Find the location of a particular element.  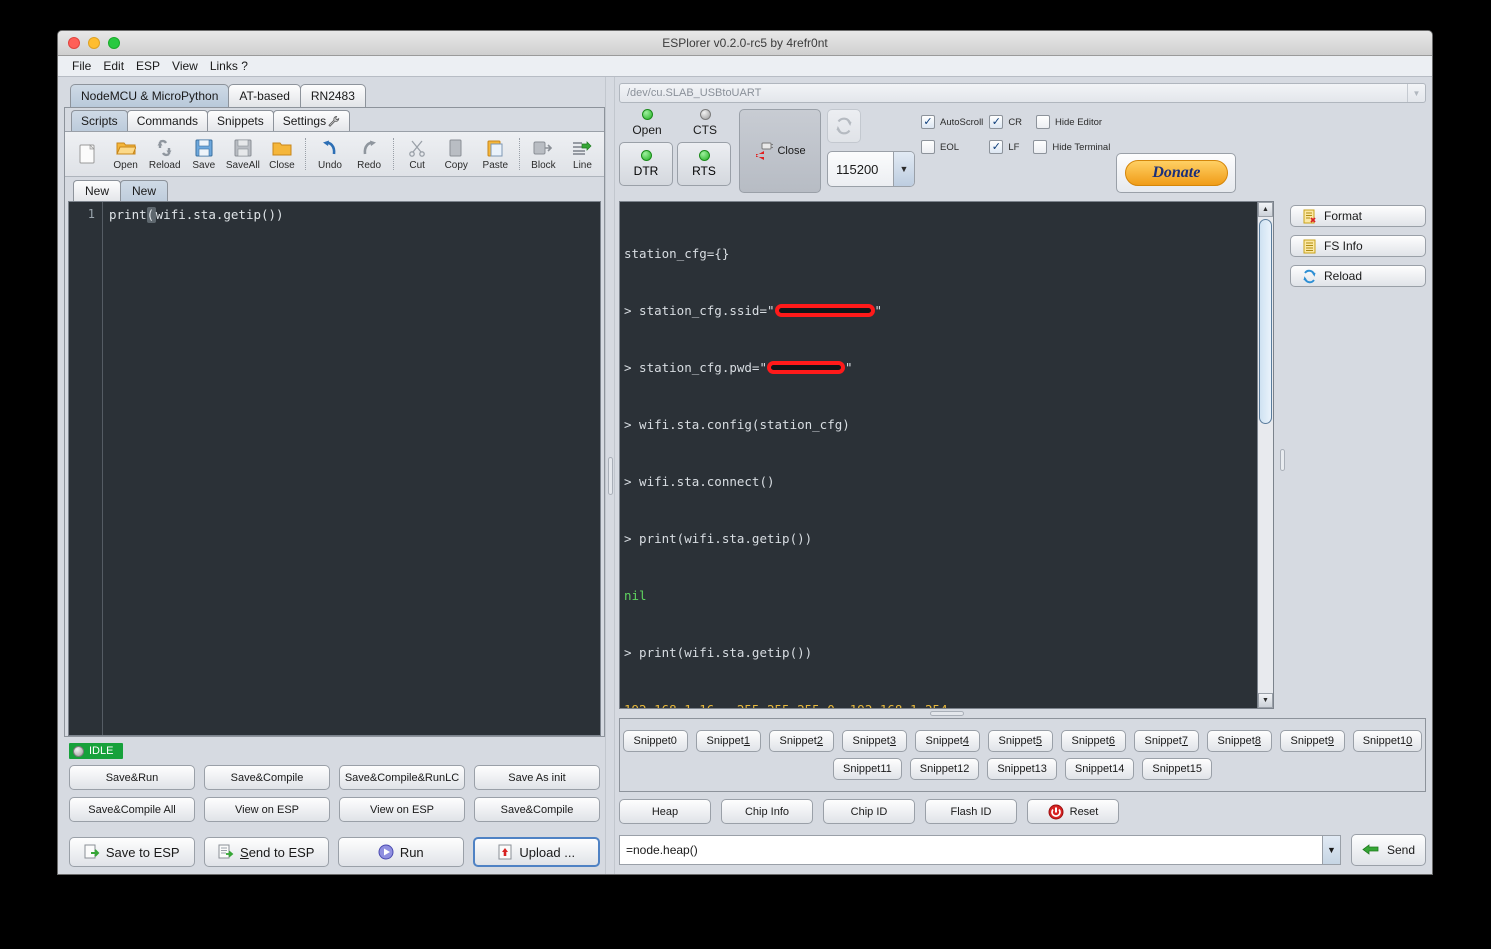

snippet-button-6: Snippet 6 is located at coordinates (1093, 741).